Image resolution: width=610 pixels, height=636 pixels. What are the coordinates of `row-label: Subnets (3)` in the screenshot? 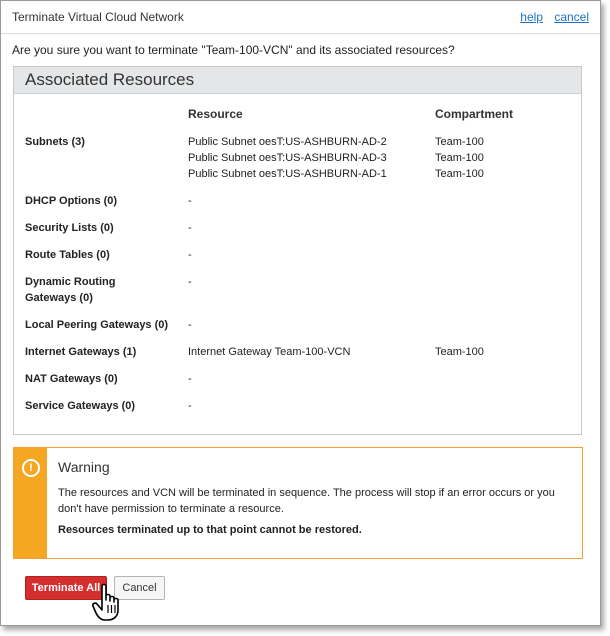 It's located at (55, 142).